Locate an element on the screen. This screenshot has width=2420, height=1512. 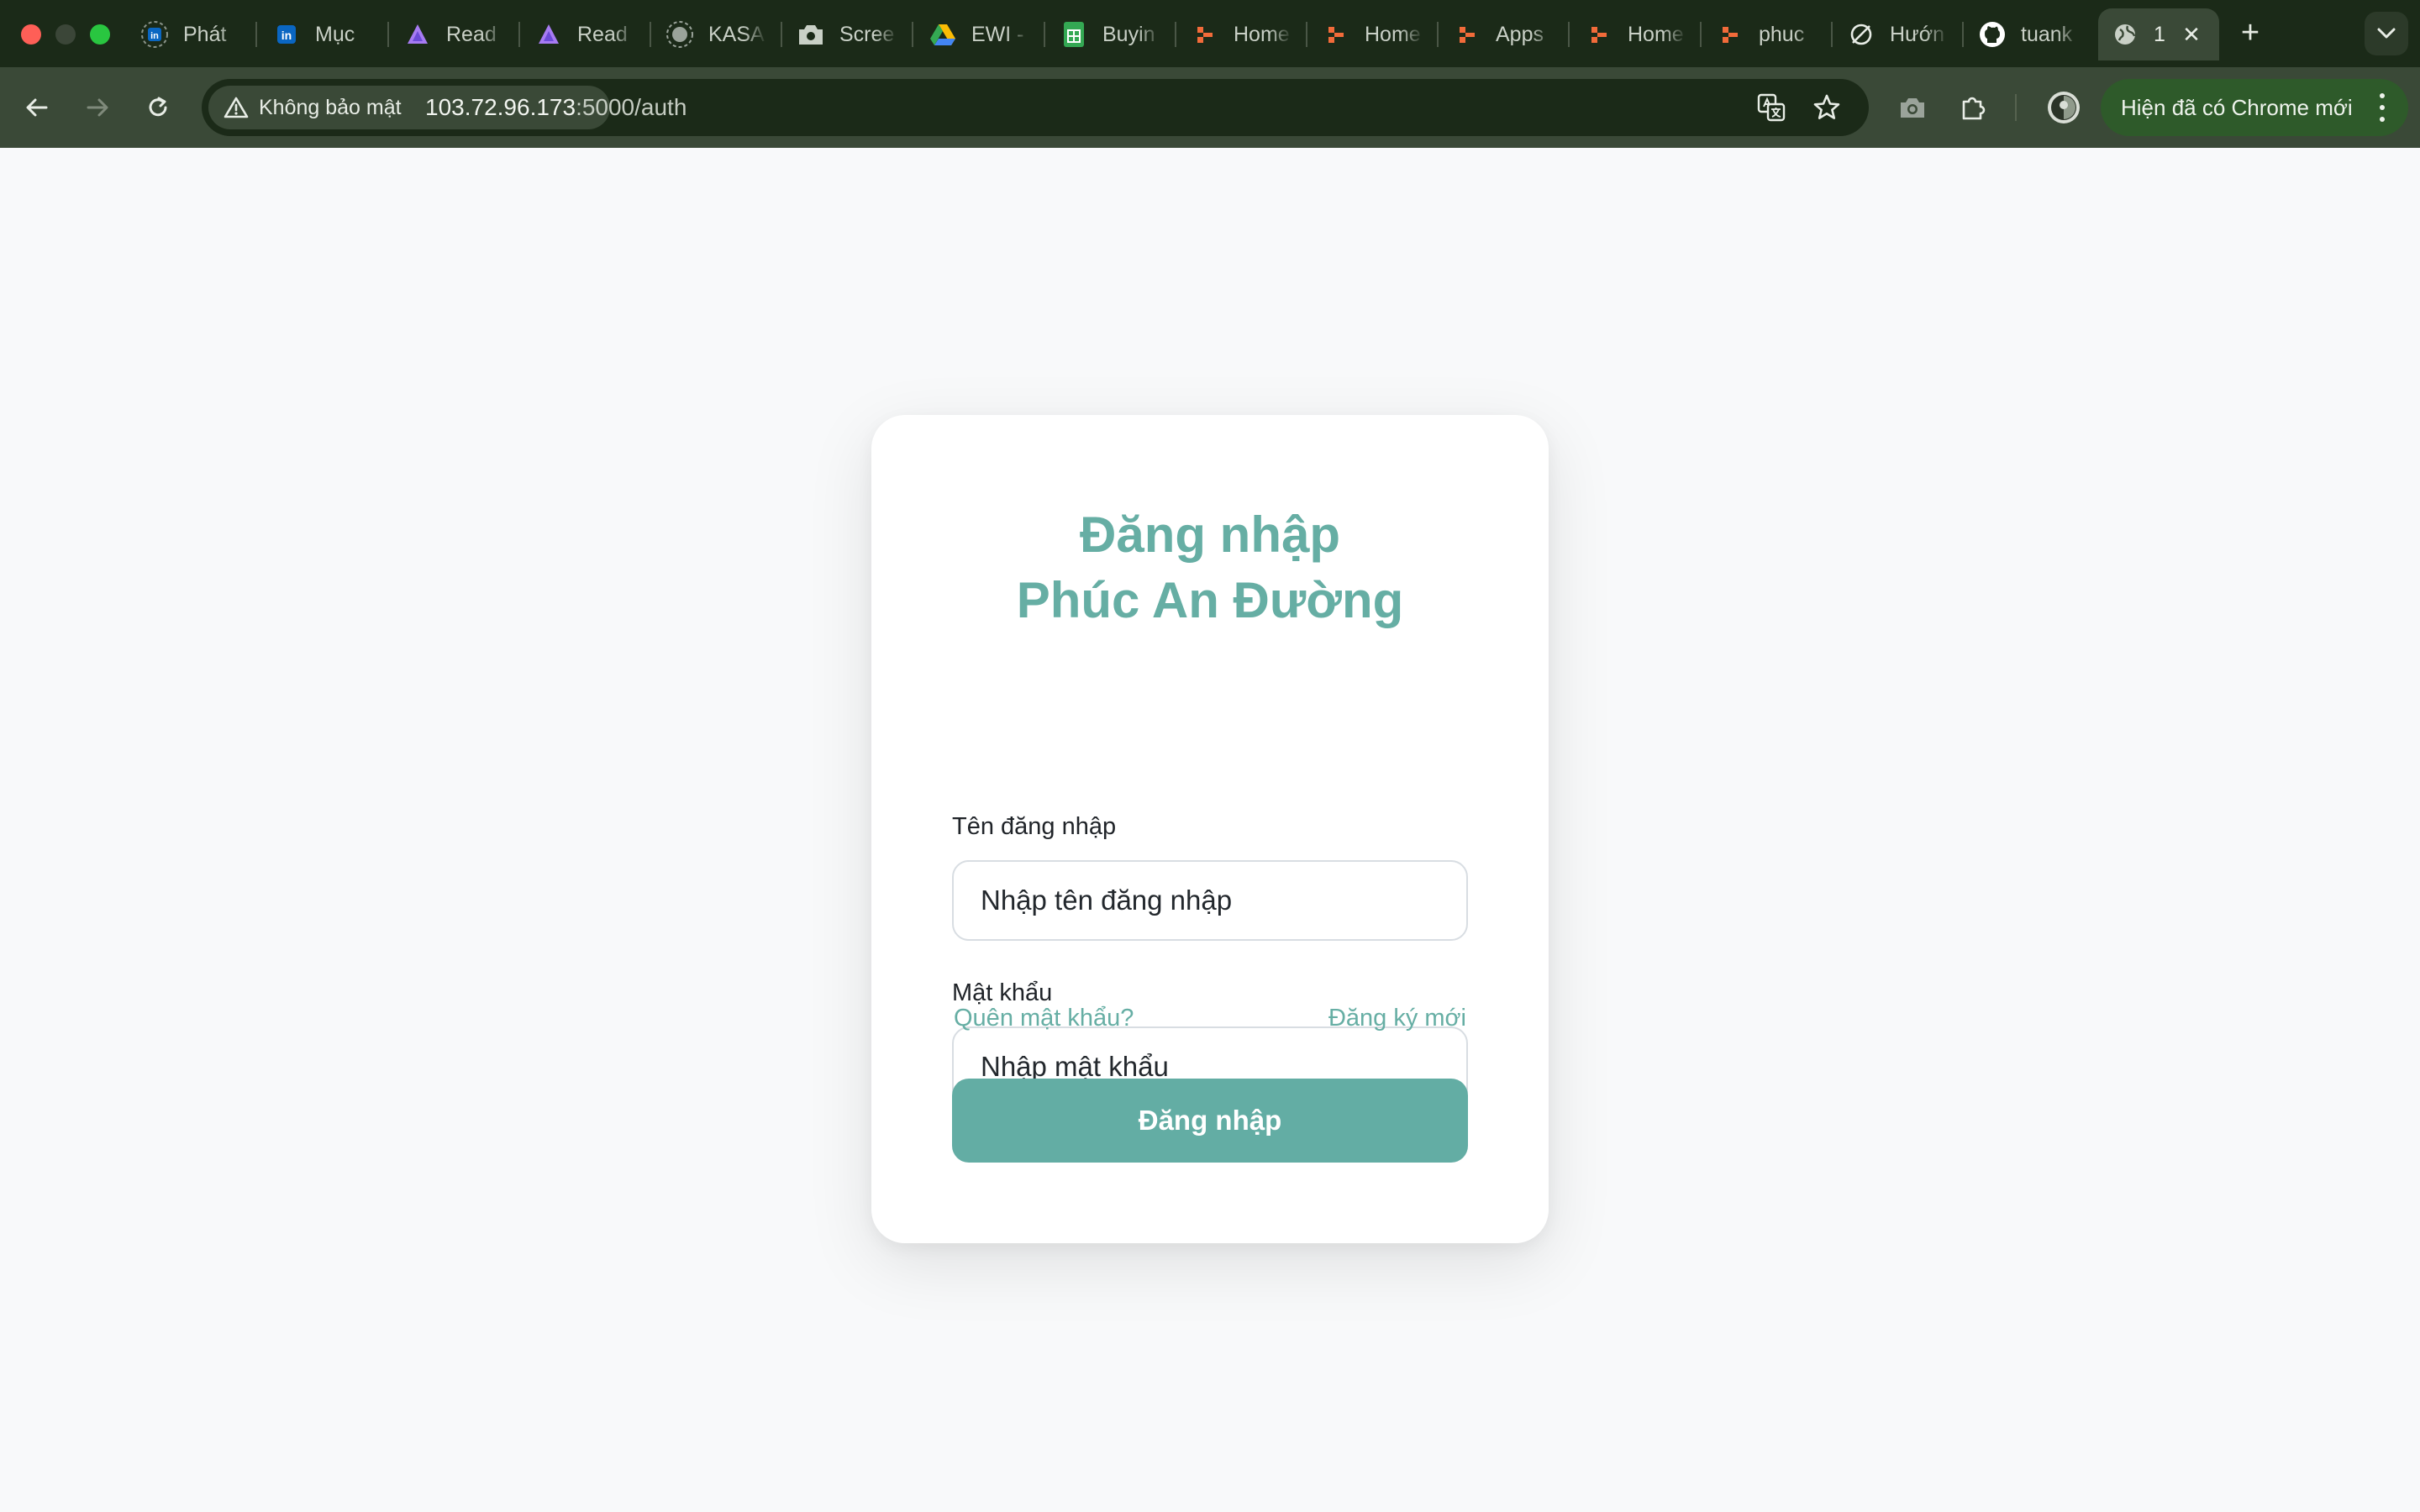
profile-avatar is located at coordinates (2064, 107).